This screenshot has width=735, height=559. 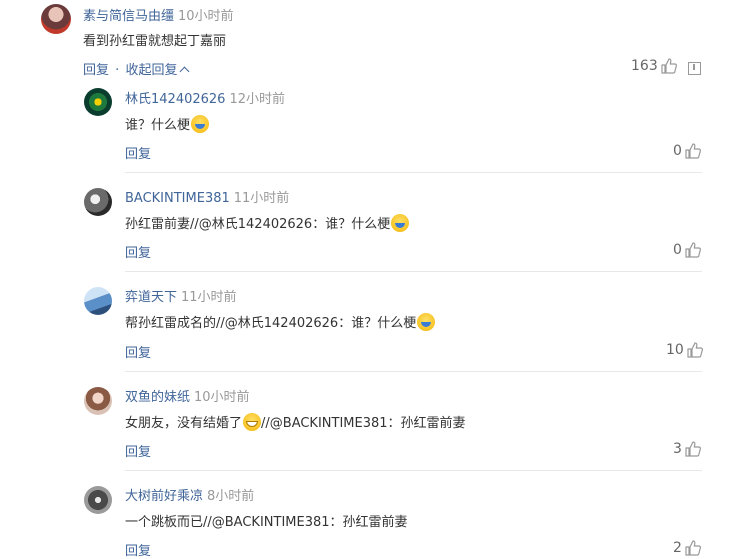 I want to click on timestamp: 8小时前, so click(x=231, y=496).